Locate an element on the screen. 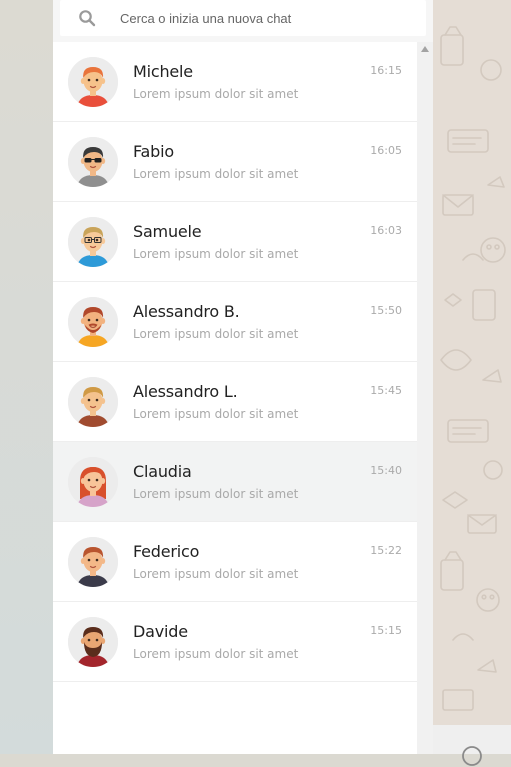 This screenshot has height=767, width=511. conversation-wallpaper is located at coordinates (472, 362).